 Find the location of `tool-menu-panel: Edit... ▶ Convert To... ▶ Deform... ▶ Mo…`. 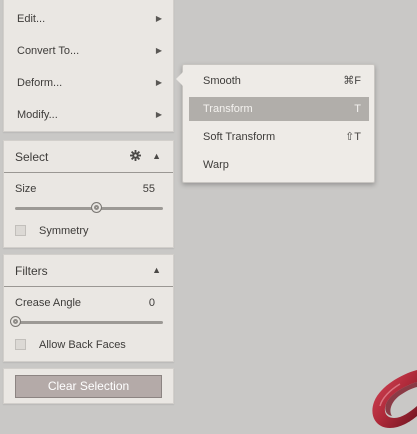

tool-menu-panel: Edit... ▶ Convert To... ▶ Deform... ▶ Mo… is located at coordinates (88, 66).